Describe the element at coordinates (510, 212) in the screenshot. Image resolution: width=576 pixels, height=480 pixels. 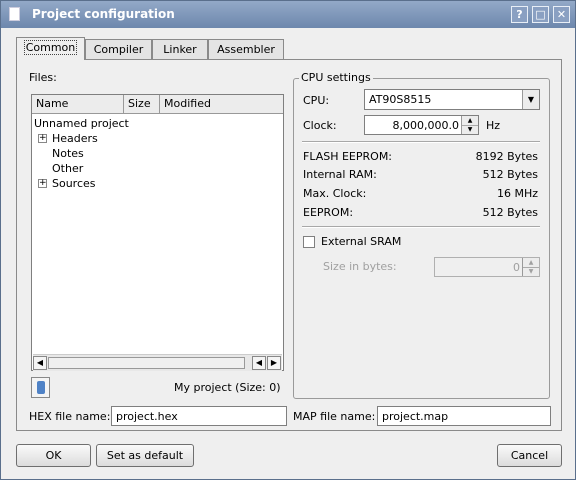
I see `eeprom-value: 512 Bytes` at that location.